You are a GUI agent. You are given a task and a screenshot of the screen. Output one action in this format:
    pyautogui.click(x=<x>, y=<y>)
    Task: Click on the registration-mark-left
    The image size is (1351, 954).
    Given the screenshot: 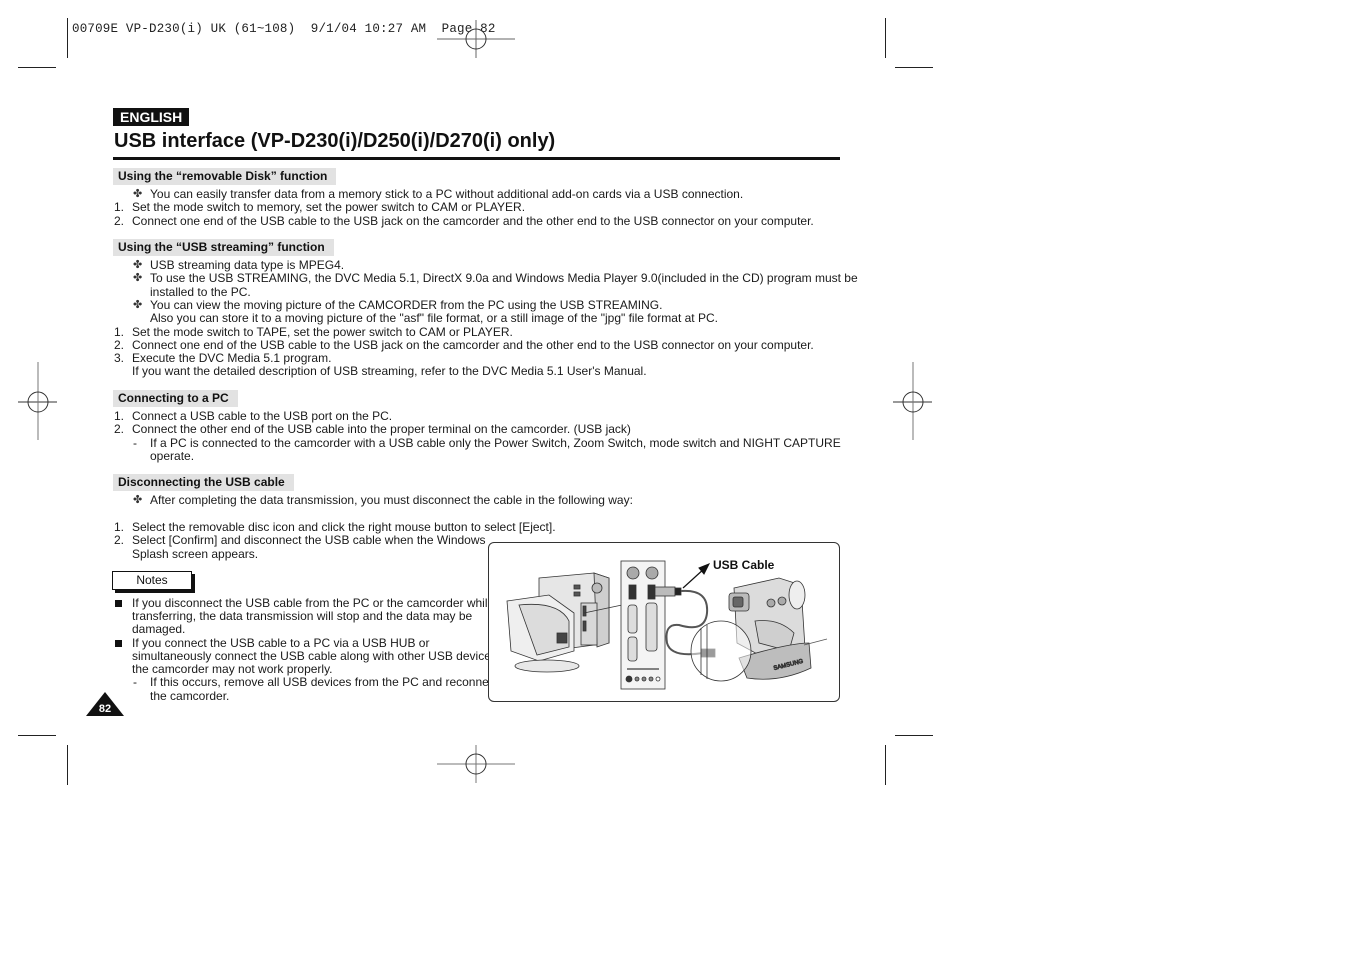 What is the action you would take?
    pyautogui.click(x=37, y=401)
    